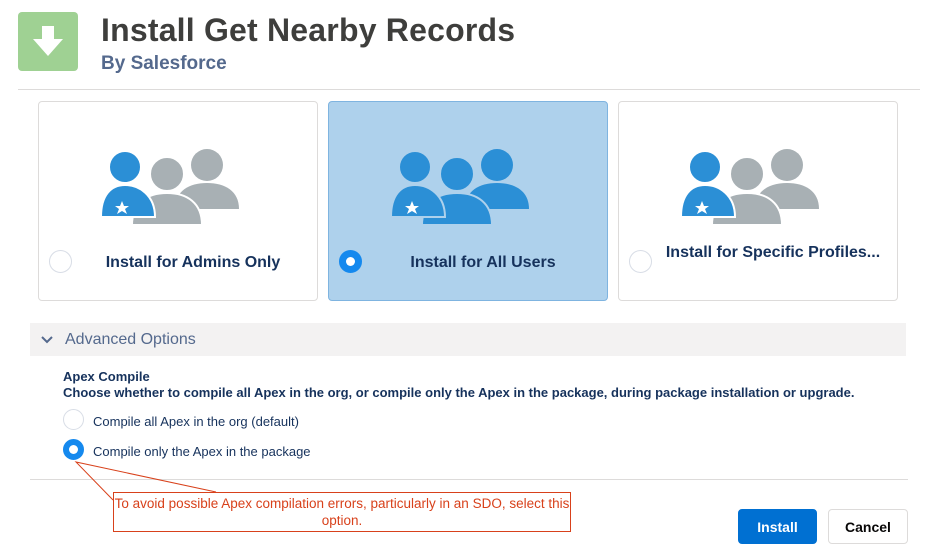  What do you see at coordinates (777, 526) in the screenshot?
I see `install-button: Install` at bounding box center [777, 526].